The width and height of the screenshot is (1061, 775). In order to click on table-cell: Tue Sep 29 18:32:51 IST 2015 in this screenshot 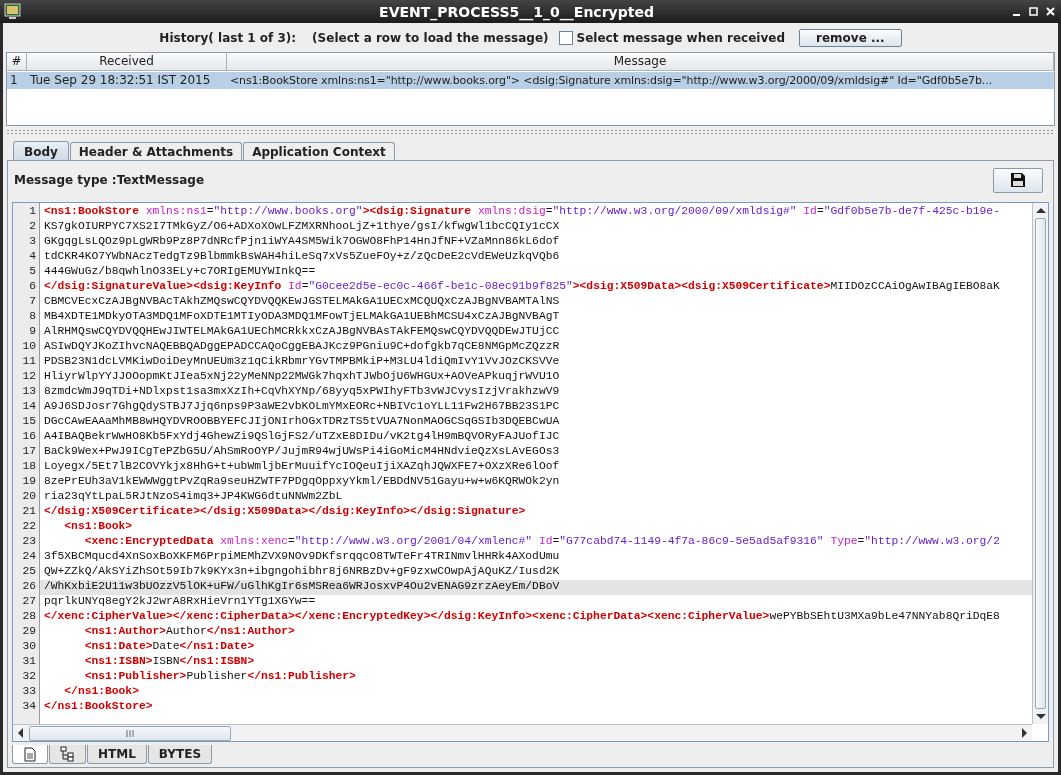, I will do `click(127, 80)`.